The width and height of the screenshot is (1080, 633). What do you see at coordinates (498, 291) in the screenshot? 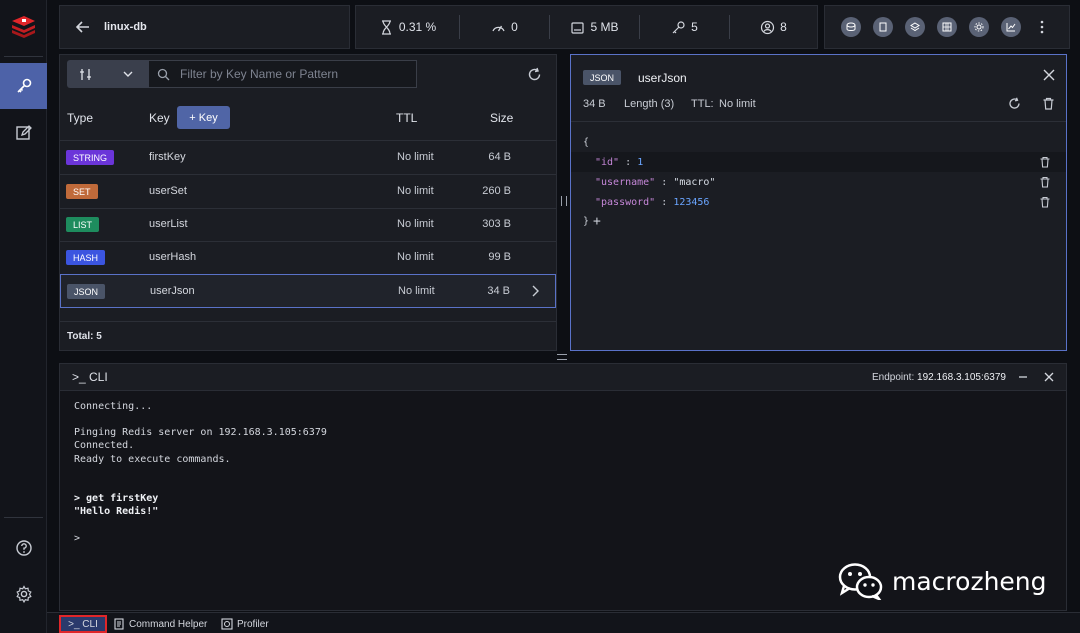
I see `key-size: 34 B` at bounding box center [498, 291].